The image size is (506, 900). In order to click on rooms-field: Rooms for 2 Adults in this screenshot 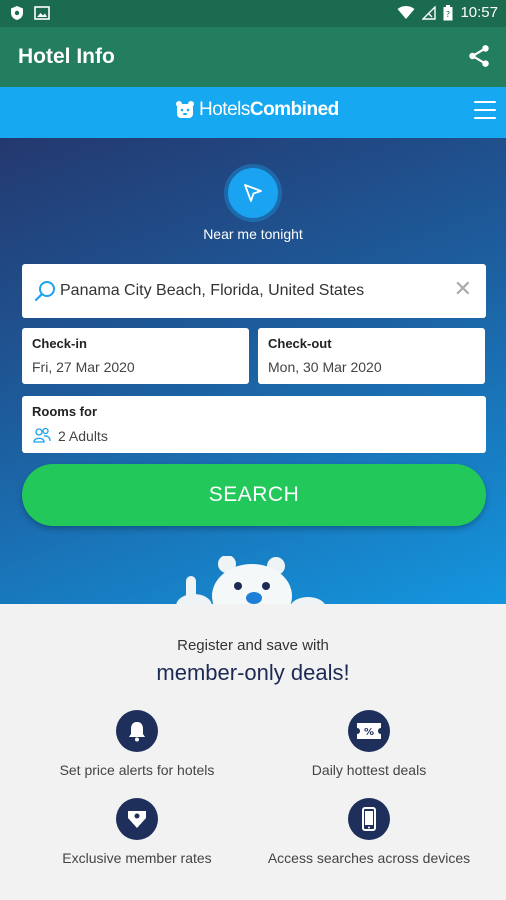, I will do `click(254, 424)`.